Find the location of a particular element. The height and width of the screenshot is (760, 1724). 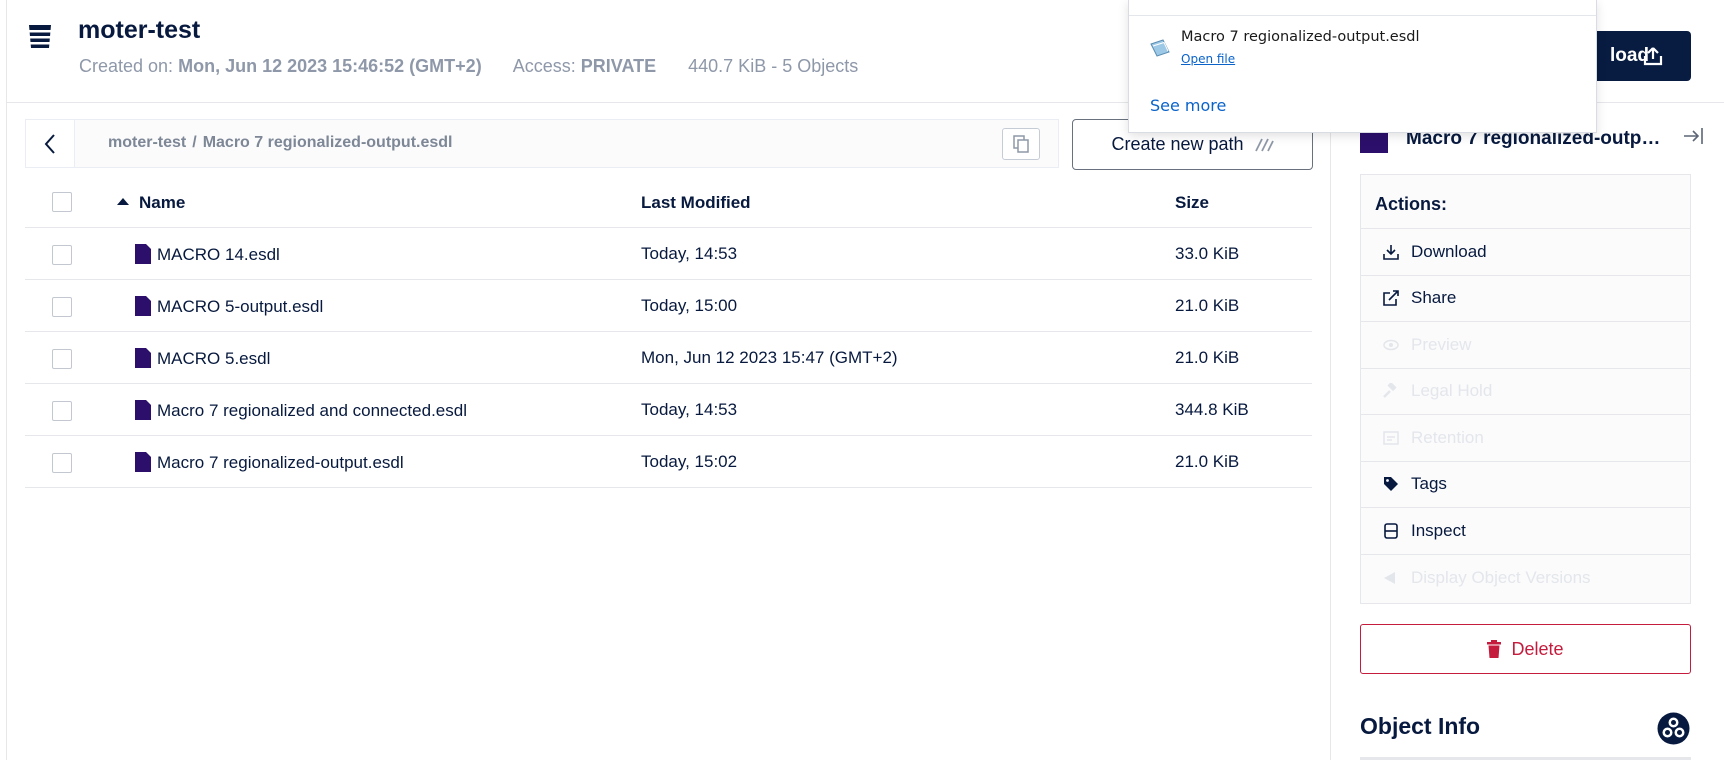

breadcrumb-object: Macro 7 regionalized-output.esdl is located at coordinates (327, 142).